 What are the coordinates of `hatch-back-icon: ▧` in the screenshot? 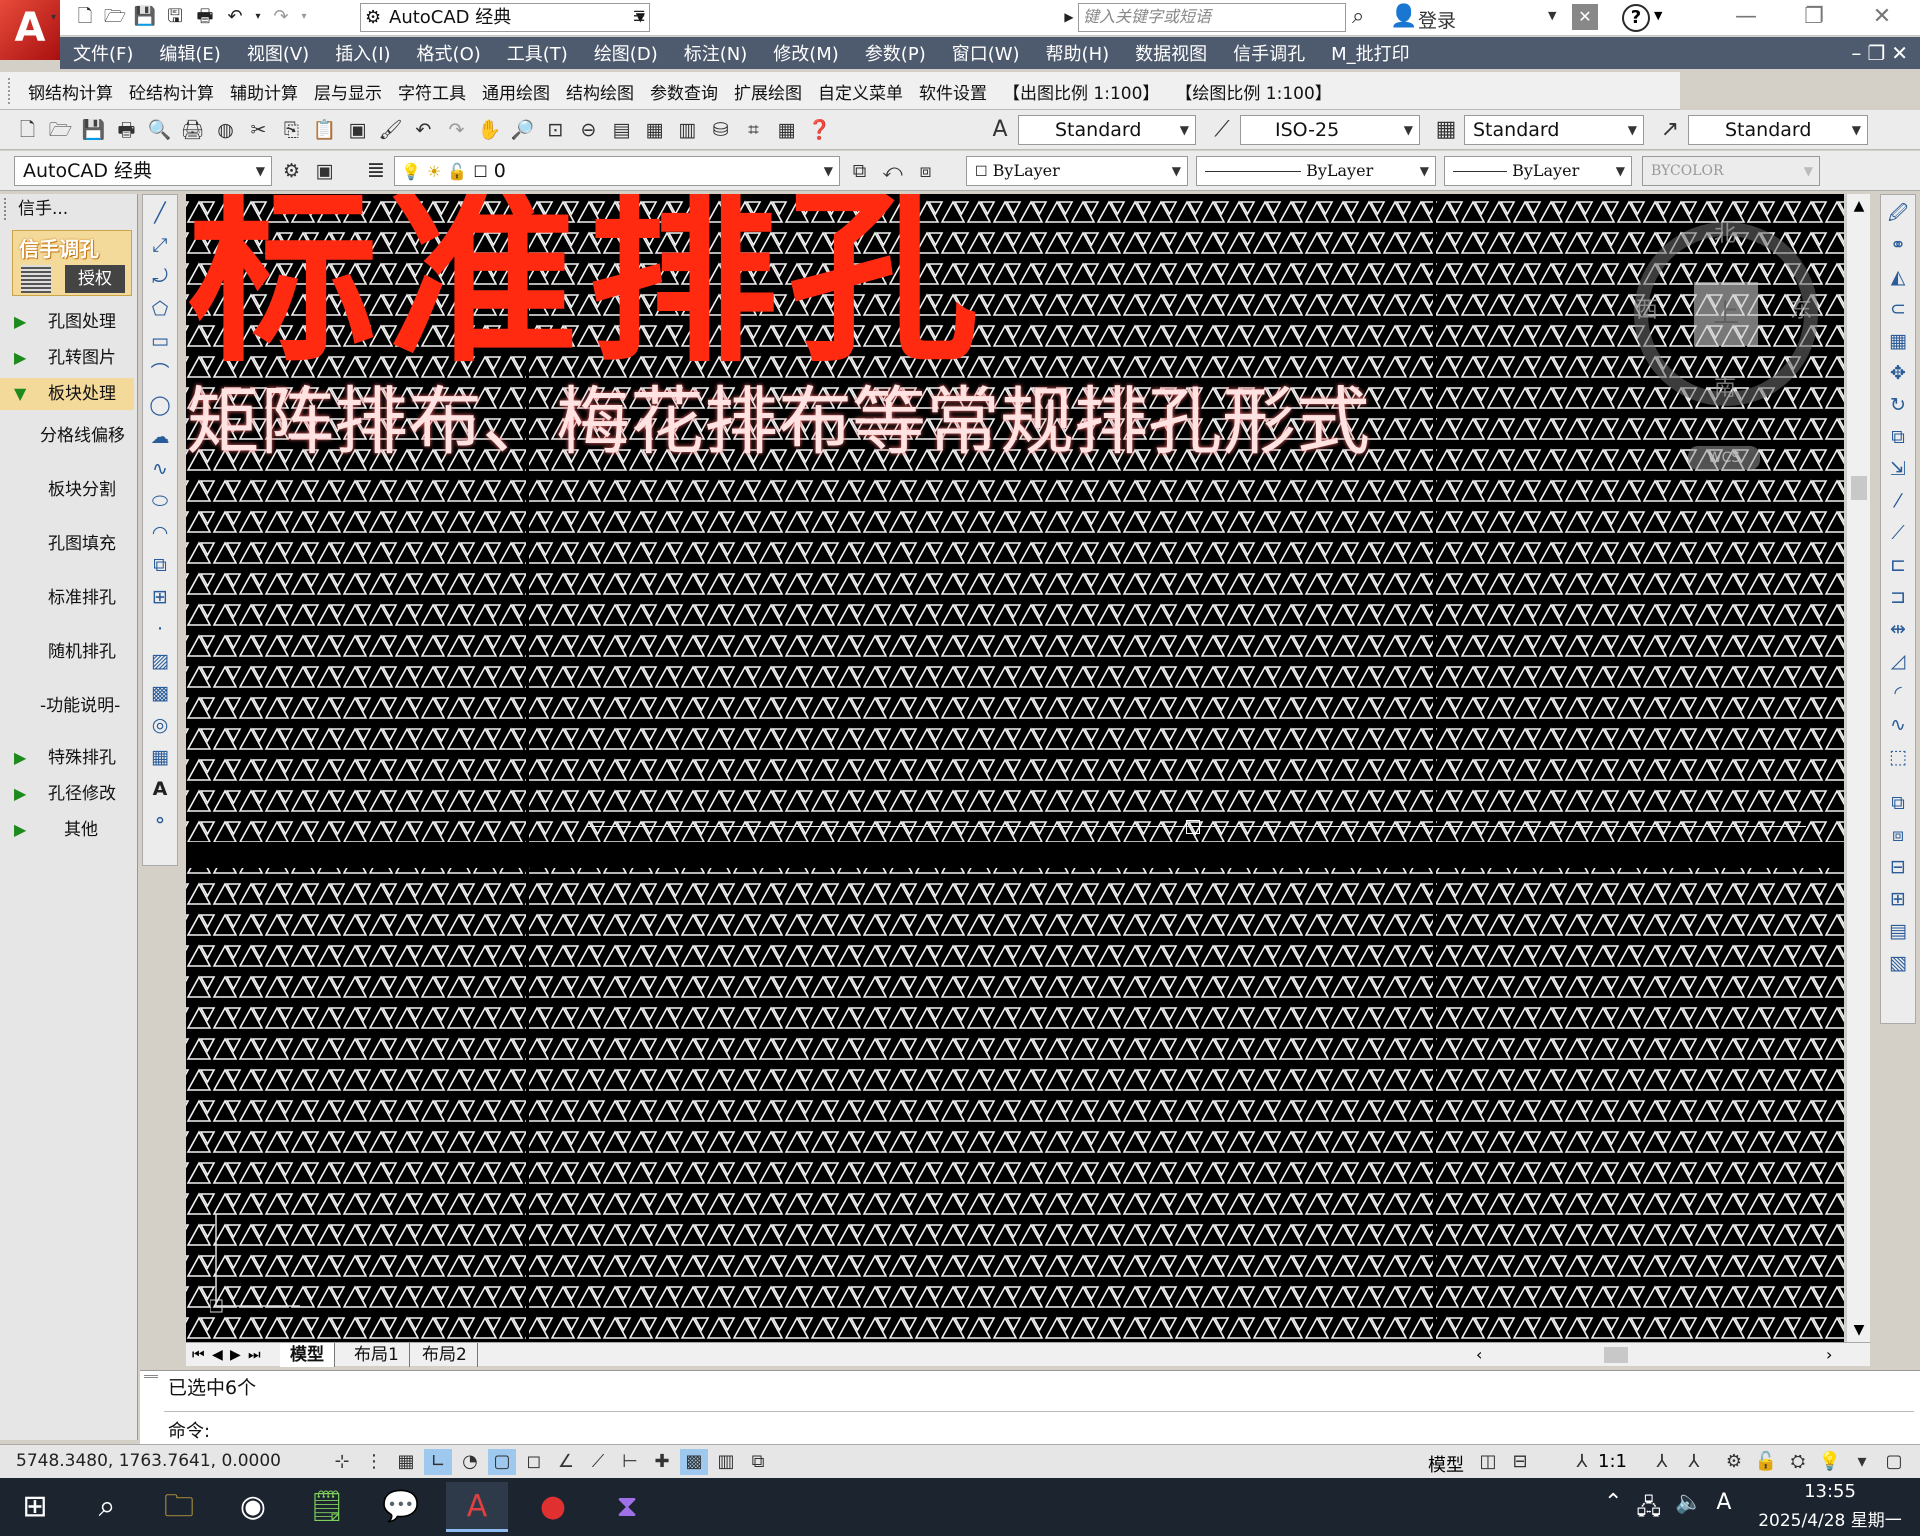 It's located at (1898, 963).